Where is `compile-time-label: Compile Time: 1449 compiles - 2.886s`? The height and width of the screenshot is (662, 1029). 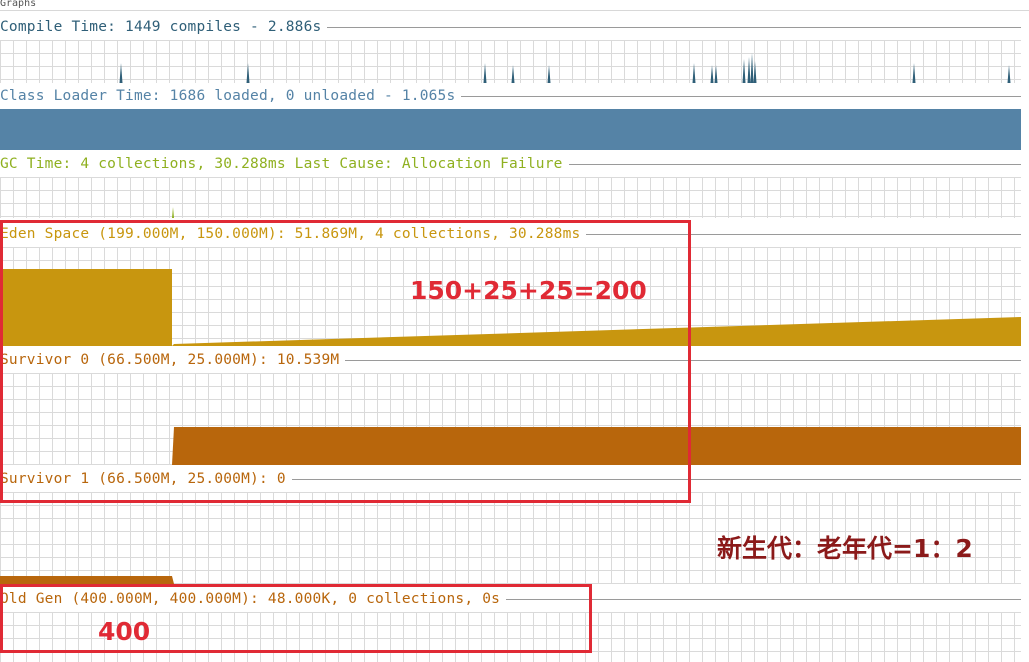
compile-time-label: Compile Time: 1449 compiles - 2.886s is located at coordinates (164, 27).